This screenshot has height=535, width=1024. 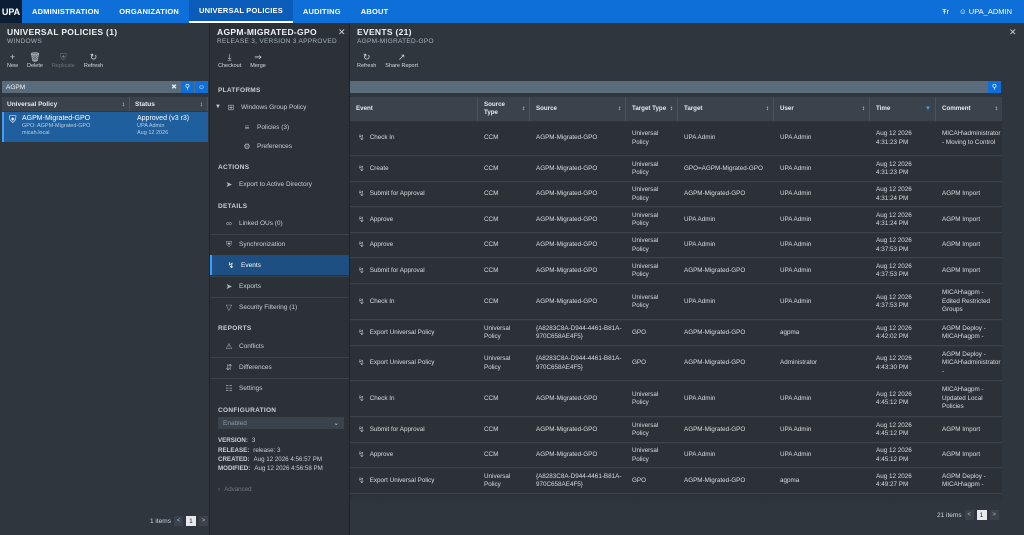 What do you see at coordinates (985, 11) in the screenshot?
I see `user-menu: ☺ UPA_ADMIN` at bounding box center [985, 11].